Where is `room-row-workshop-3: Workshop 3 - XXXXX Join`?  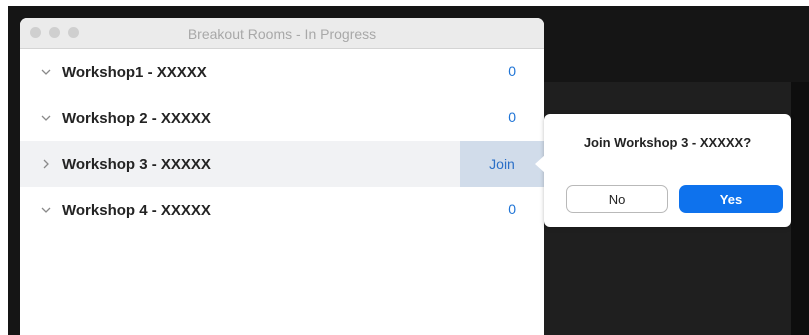
room-row-workshop-3: Workshop 3 - XXXXX Join is located at coordinates (282, 164).